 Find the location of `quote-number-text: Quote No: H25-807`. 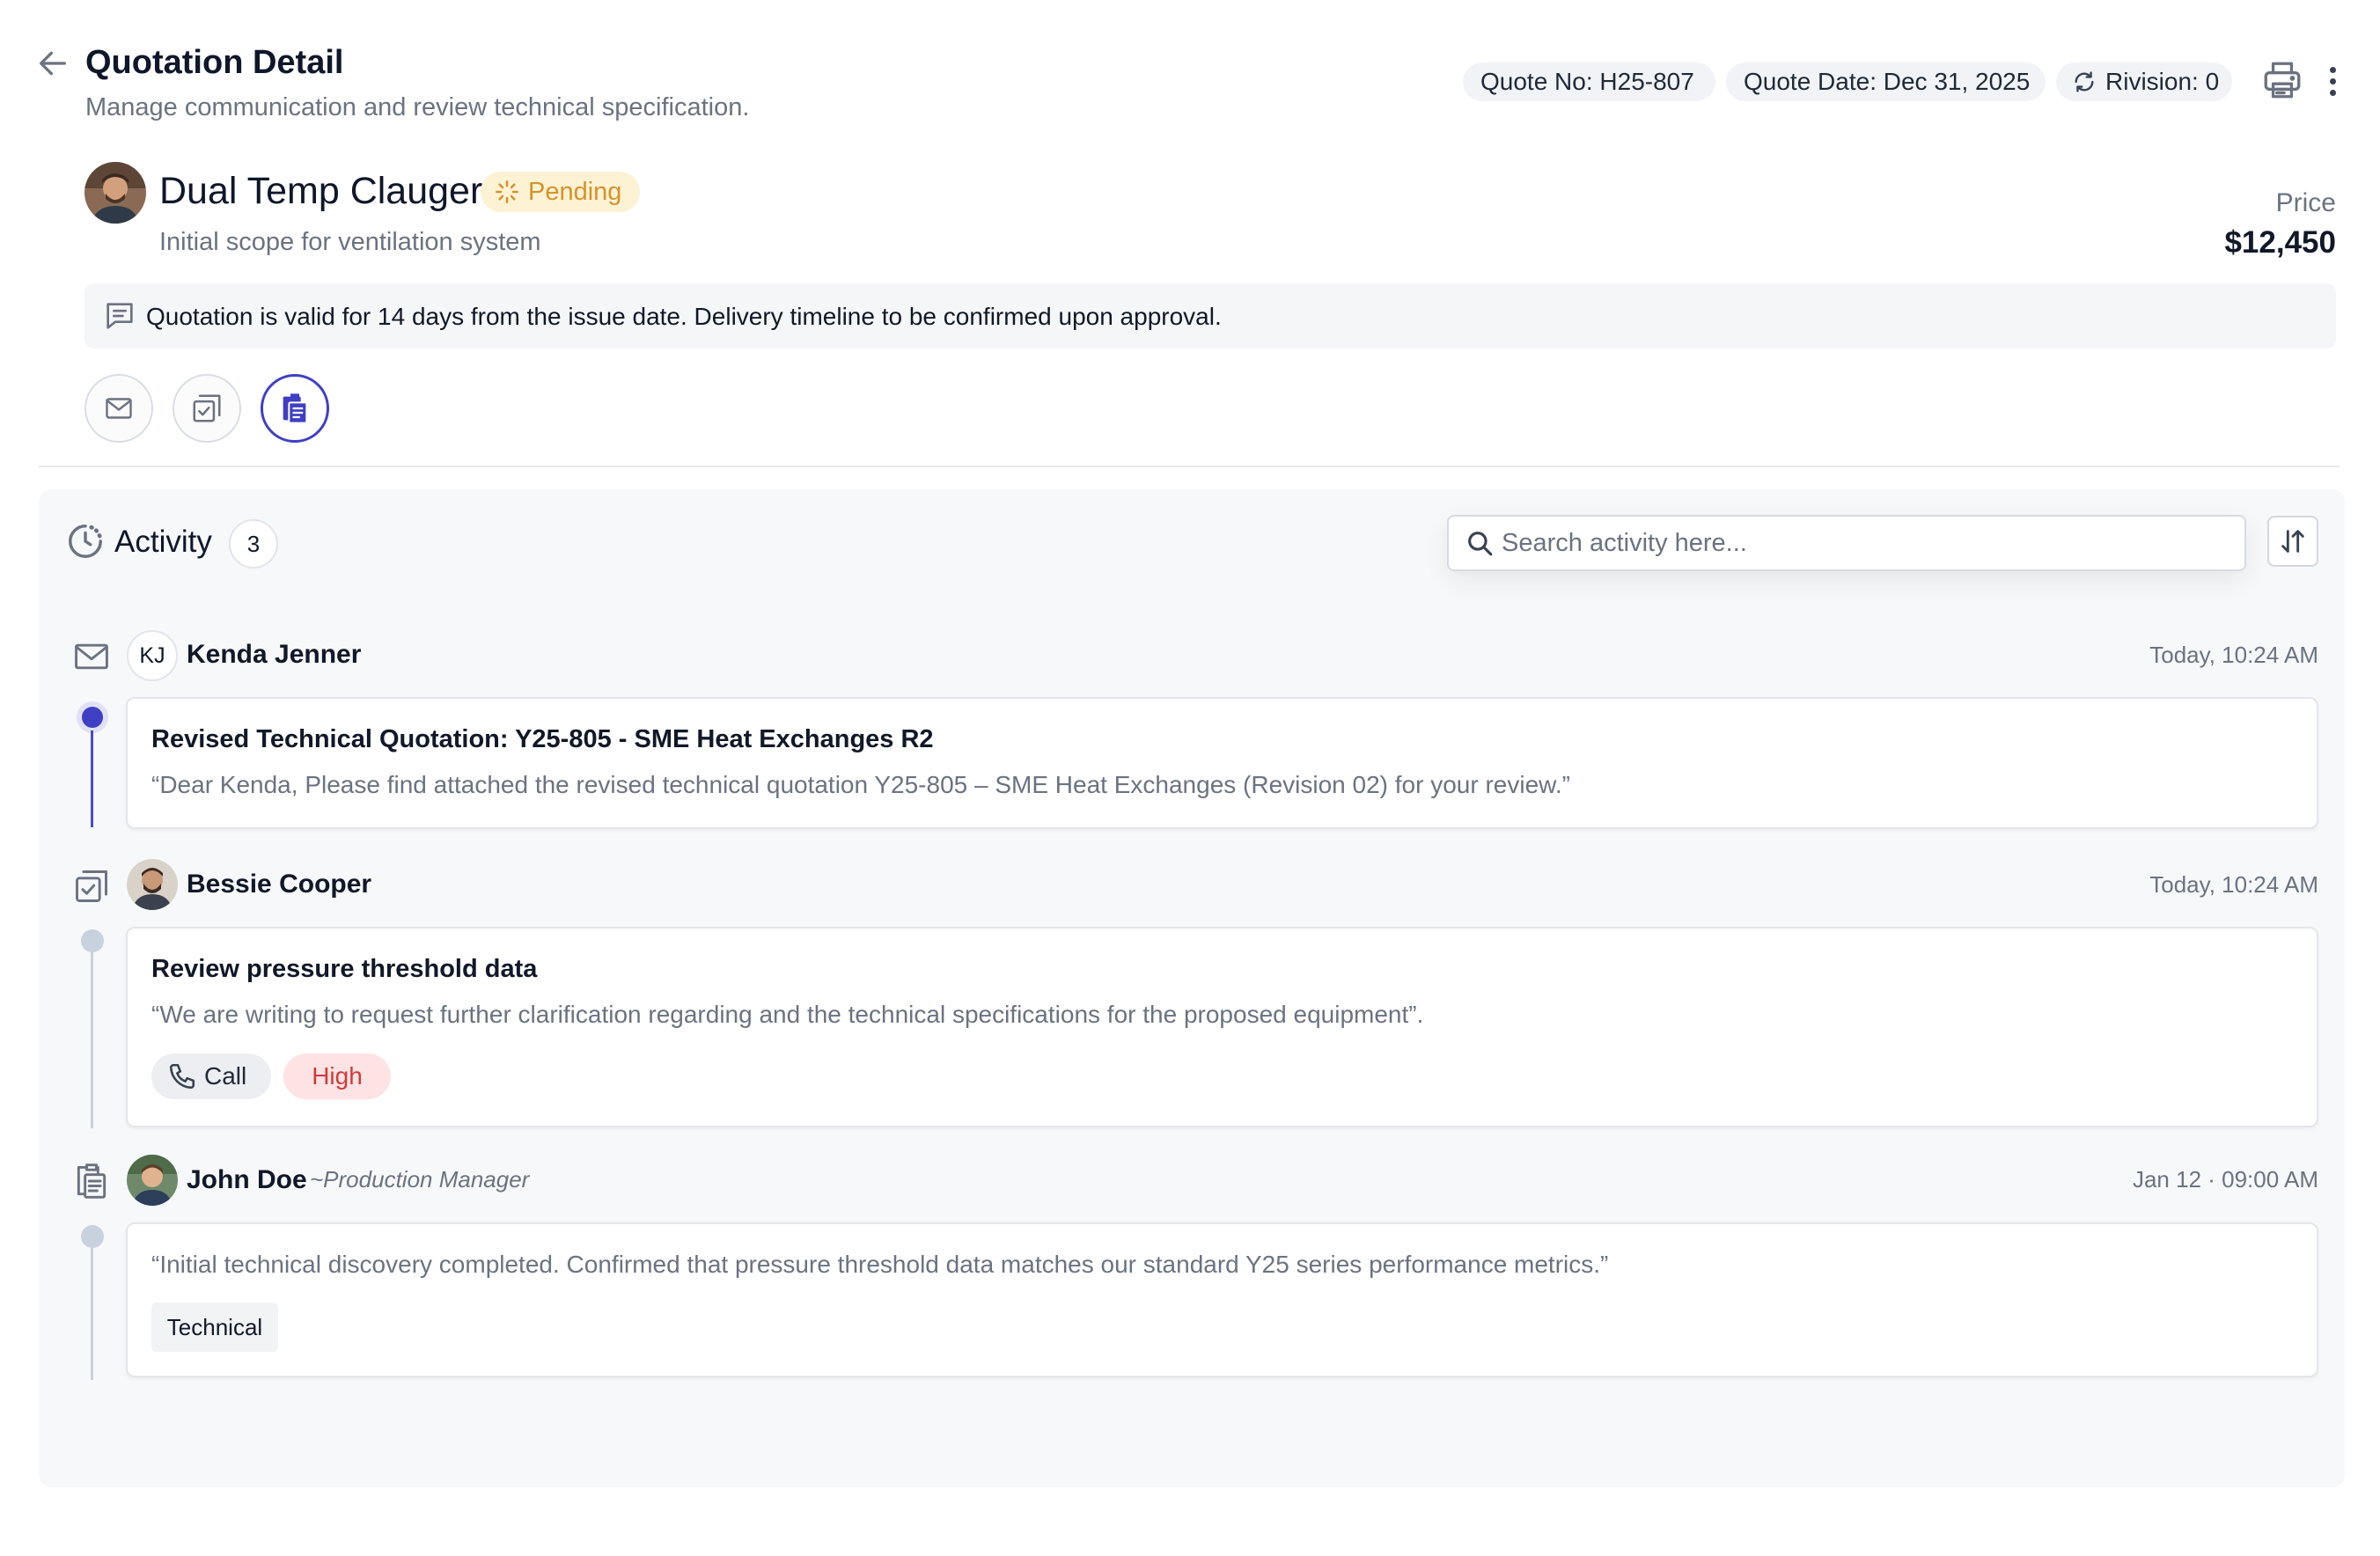

quote-number-text: Quote No: H25-807 is located at coordinates (1587, 81).